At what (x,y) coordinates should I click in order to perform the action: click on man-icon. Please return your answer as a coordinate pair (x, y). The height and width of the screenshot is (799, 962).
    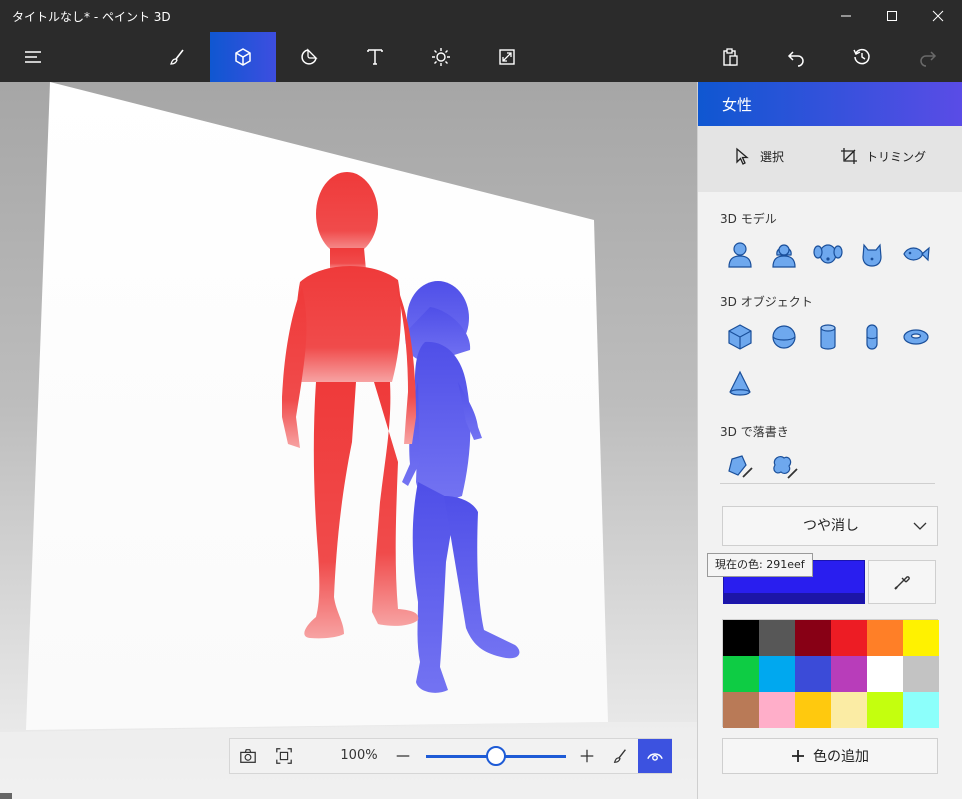
    Looking at the image, I should click on (740, 255).